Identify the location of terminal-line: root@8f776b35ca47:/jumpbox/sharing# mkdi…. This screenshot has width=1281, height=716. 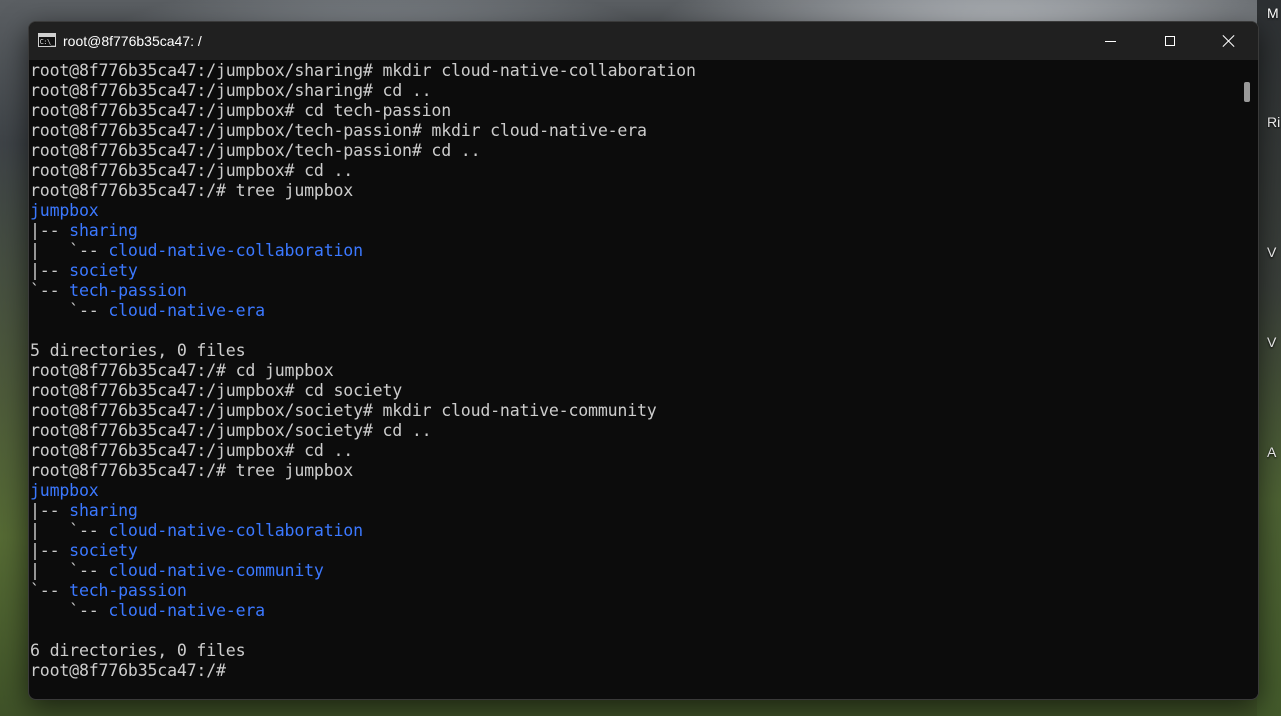
(632, 71).